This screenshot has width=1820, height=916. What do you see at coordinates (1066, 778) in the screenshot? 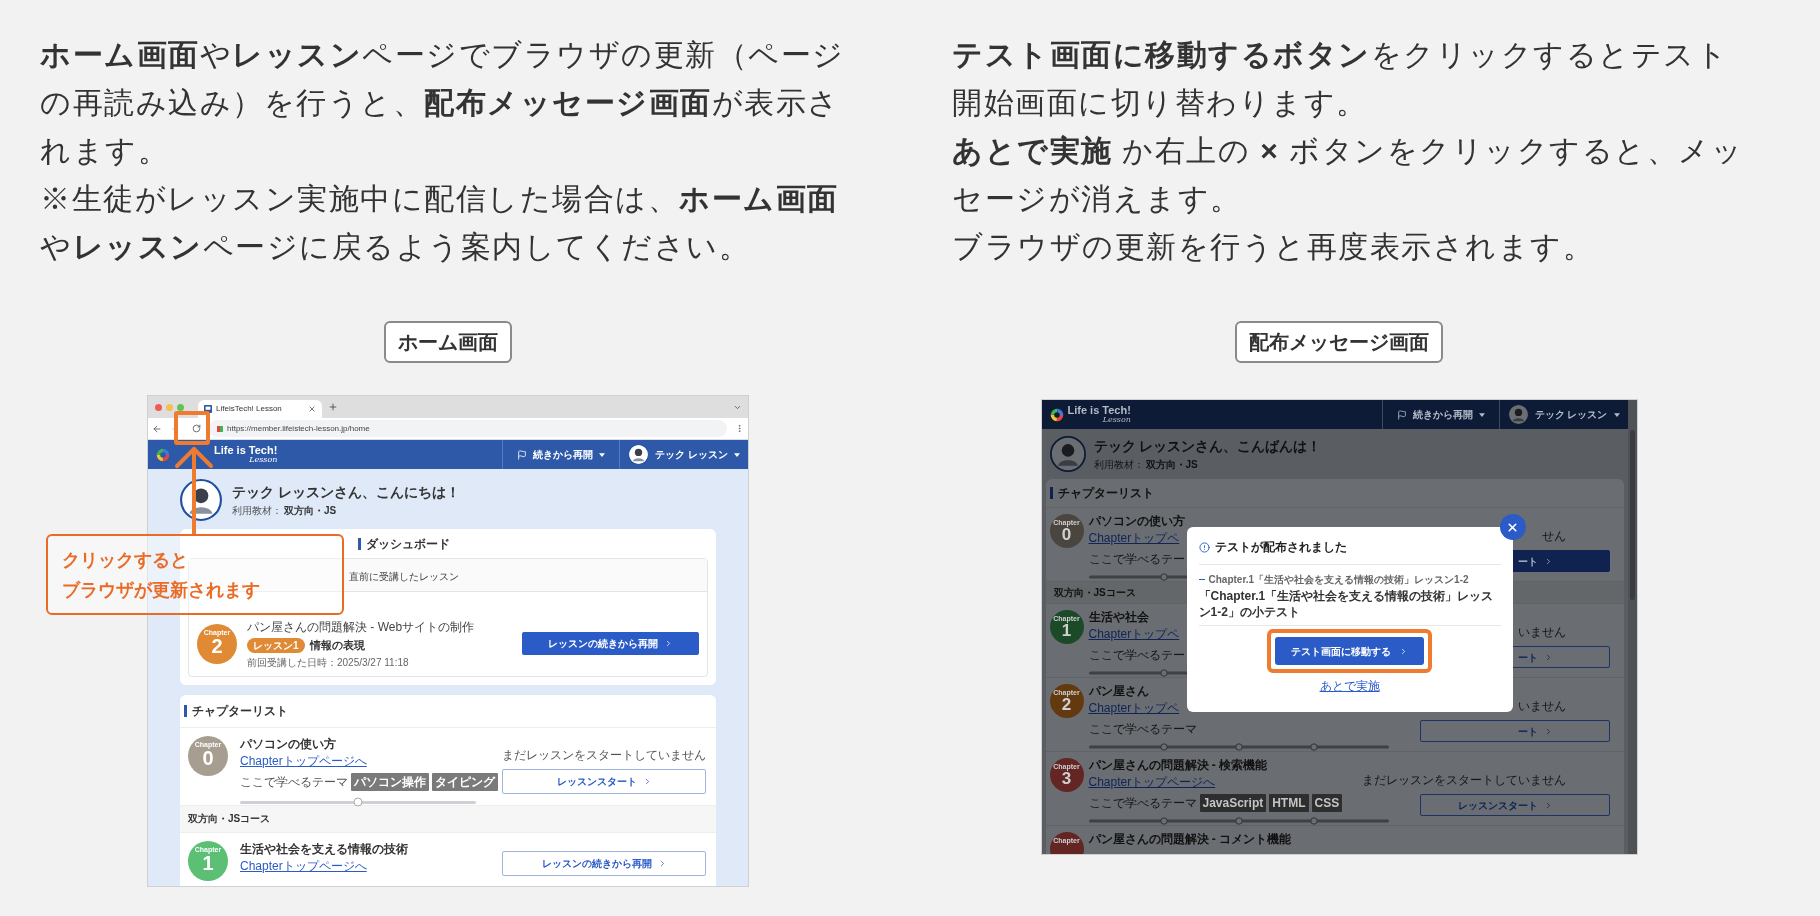
I see `chapter-number: 3` at bounding box center [1066, 778].